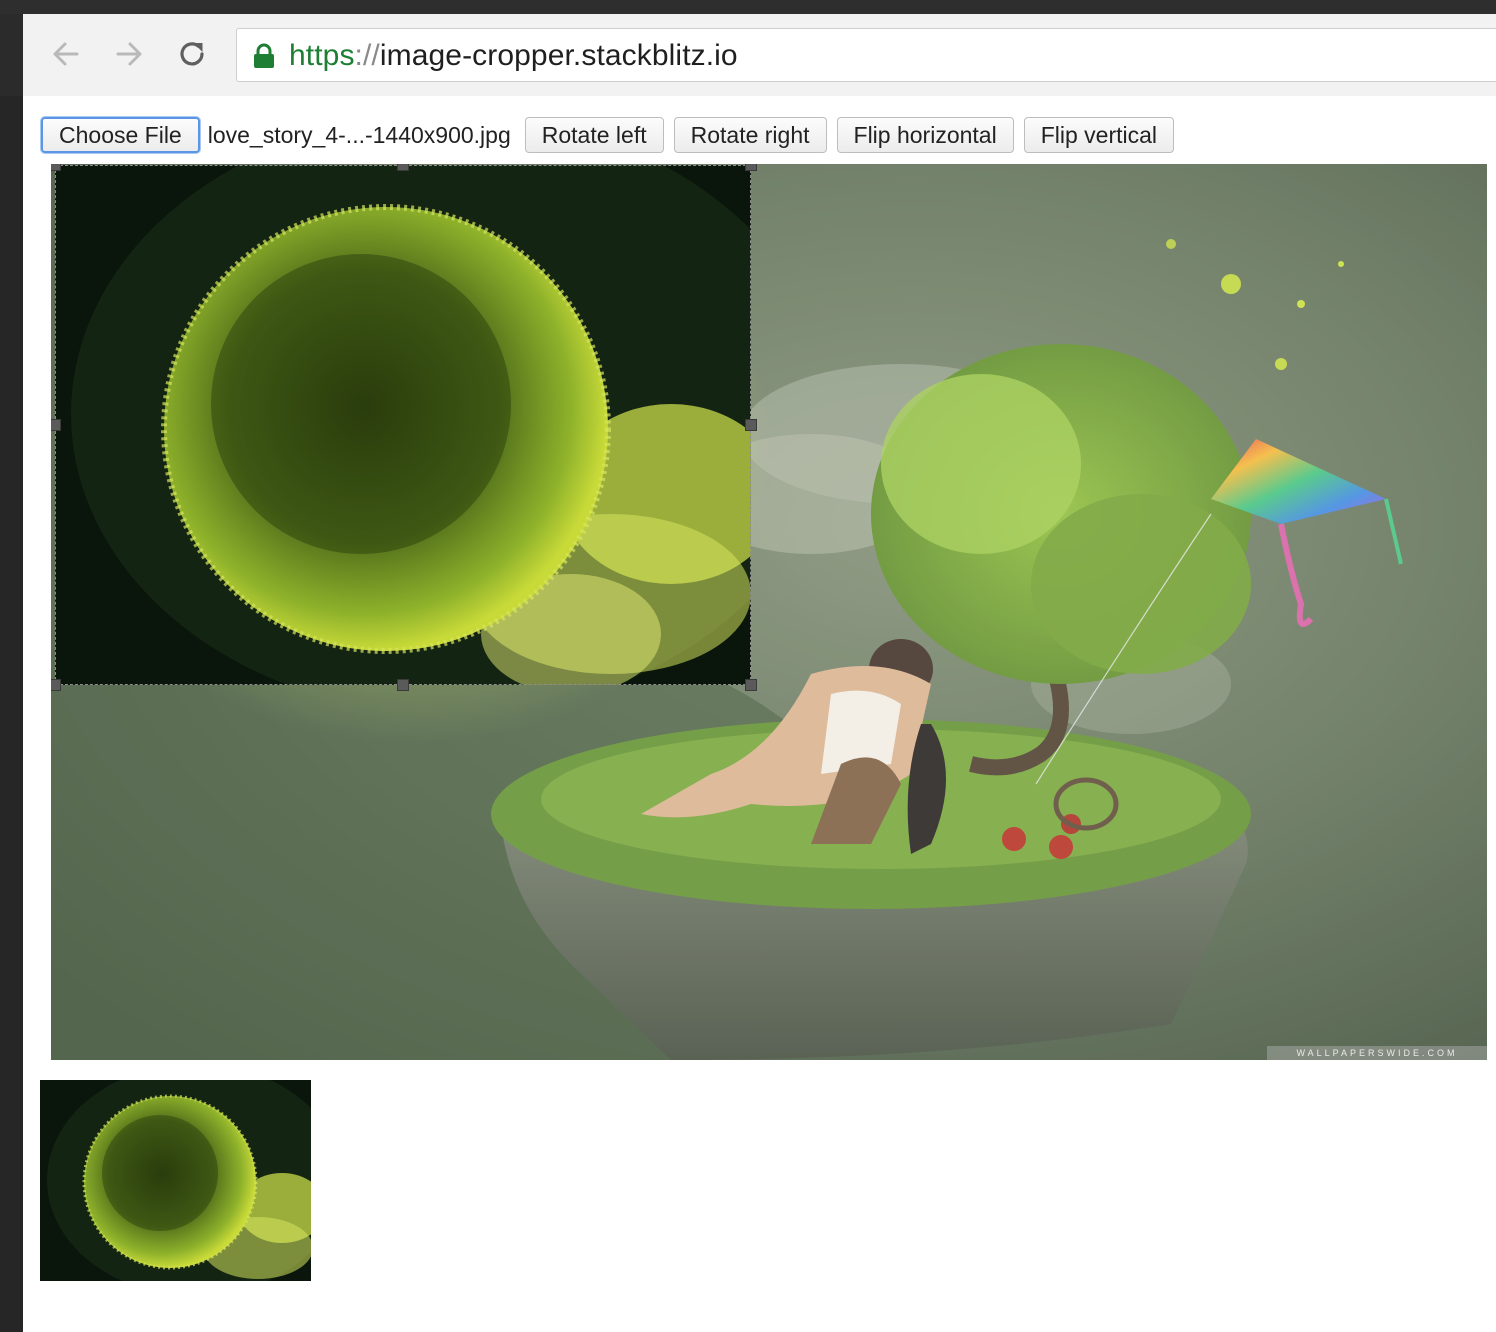 The height and width of the screenshot is (1332, 1496). I want to click on forward-button, so click(129, 54).